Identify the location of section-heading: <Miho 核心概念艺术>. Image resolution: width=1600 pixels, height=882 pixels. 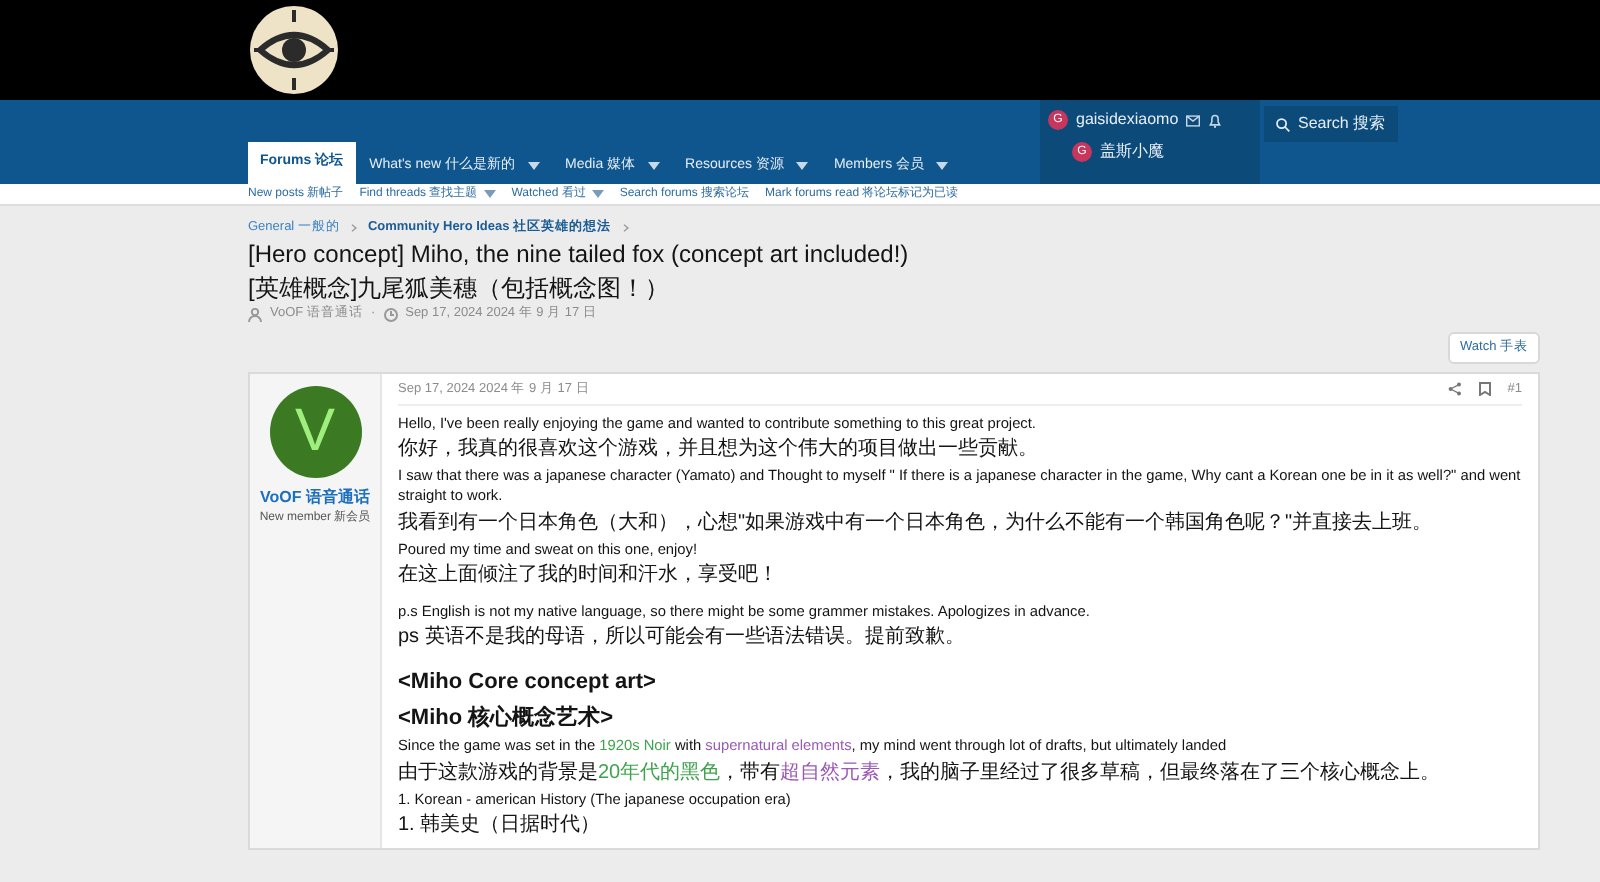
(507, 718).